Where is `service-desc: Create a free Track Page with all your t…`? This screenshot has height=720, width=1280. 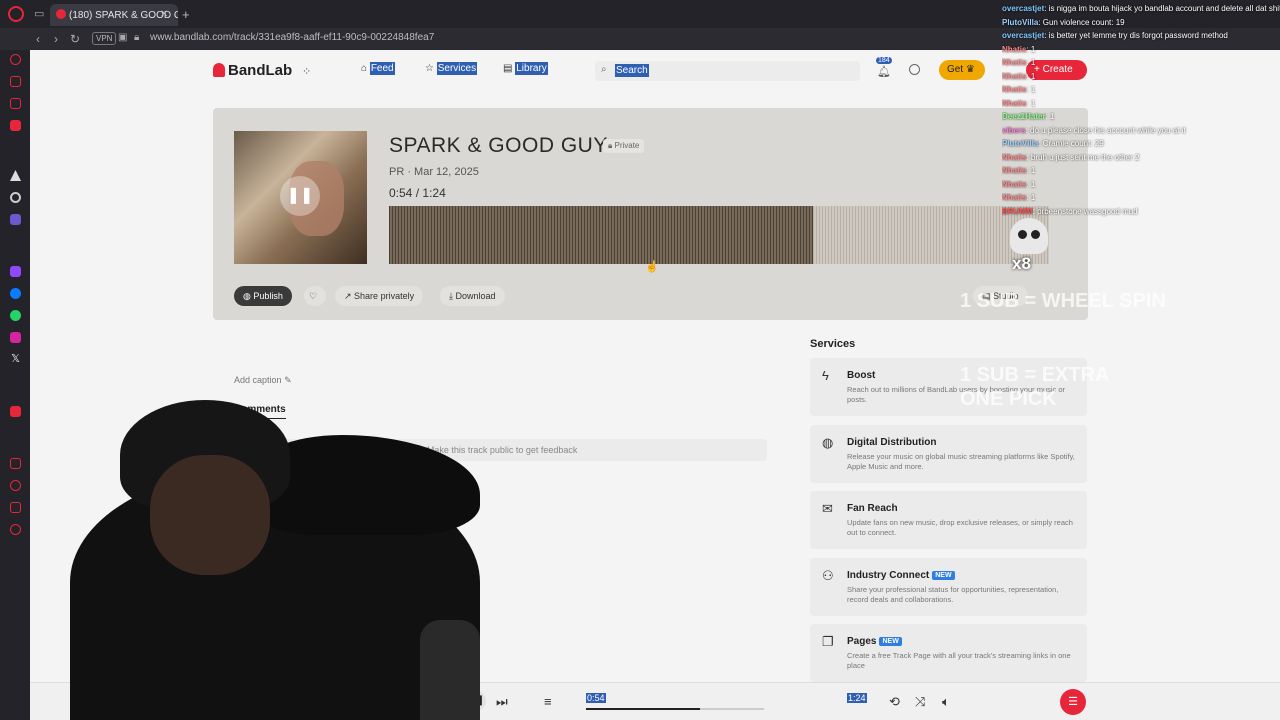 service-desc: Create a free Track Page with all your t… is located at coordinates (959, 660).